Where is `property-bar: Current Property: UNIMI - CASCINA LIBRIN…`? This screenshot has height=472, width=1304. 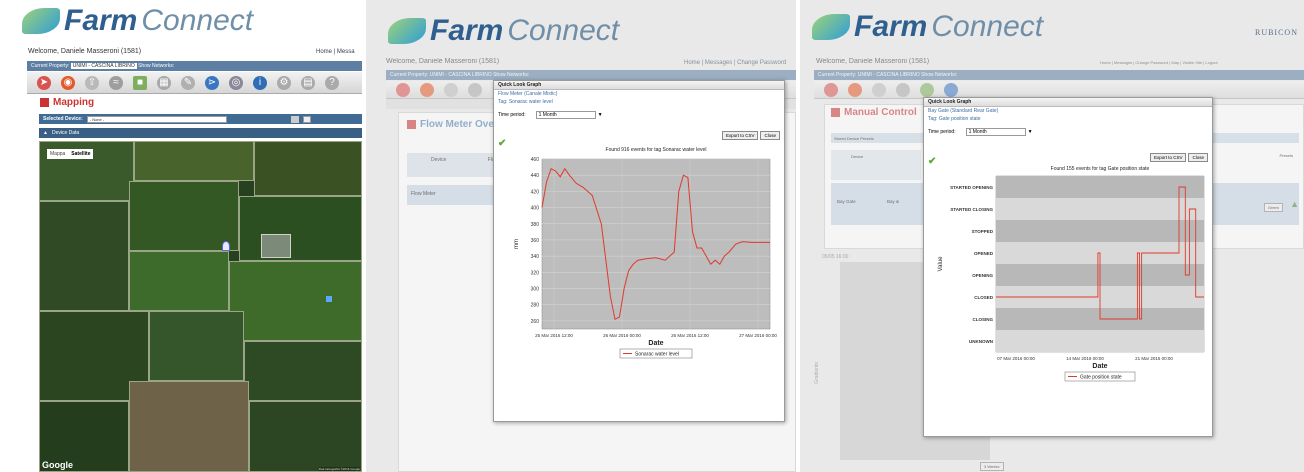 property-bar: Current Property: UNIMI - CASCINA LIBRIN… is located at coordinates (1059, 75).